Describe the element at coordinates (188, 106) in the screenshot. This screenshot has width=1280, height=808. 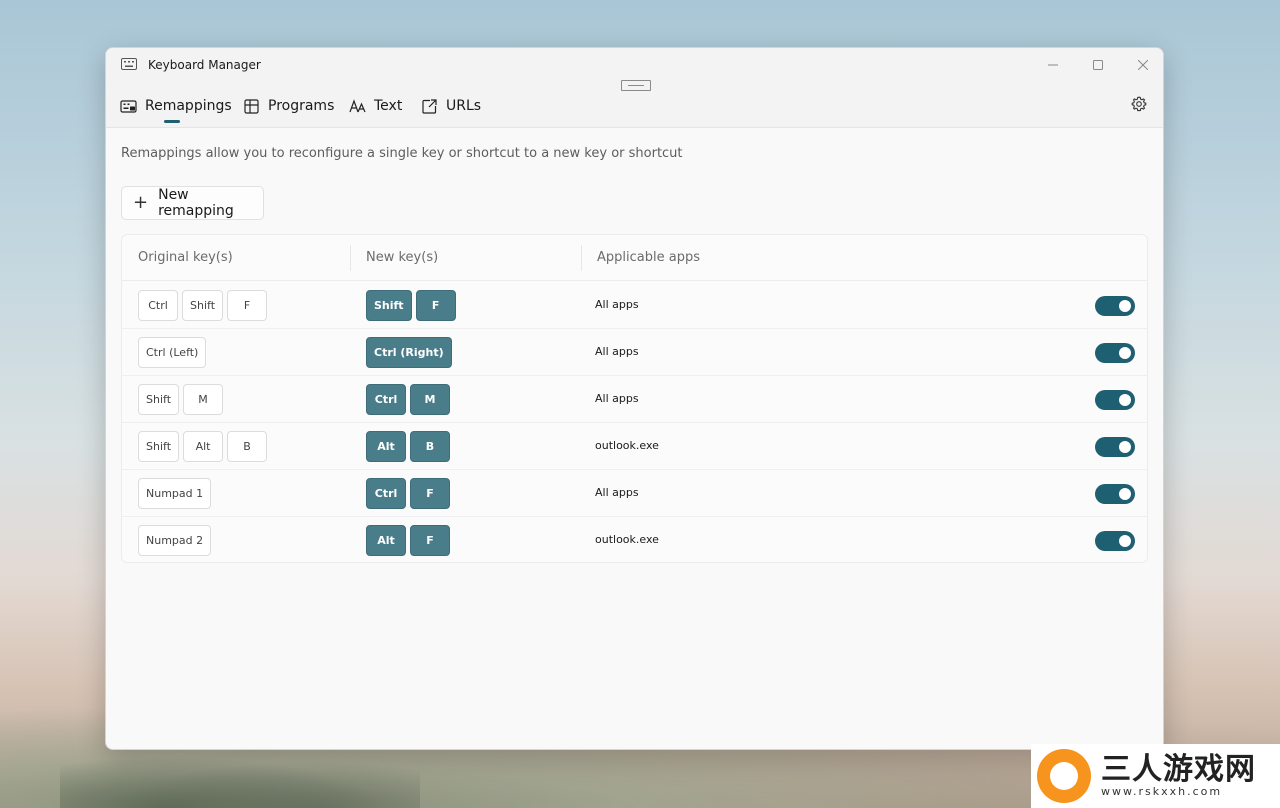
I see `tab-remappings-label: Remappings` at that location.